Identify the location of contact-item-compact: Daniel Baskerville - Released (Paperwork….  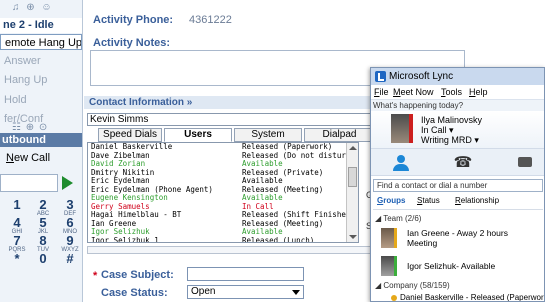
(472, 297).